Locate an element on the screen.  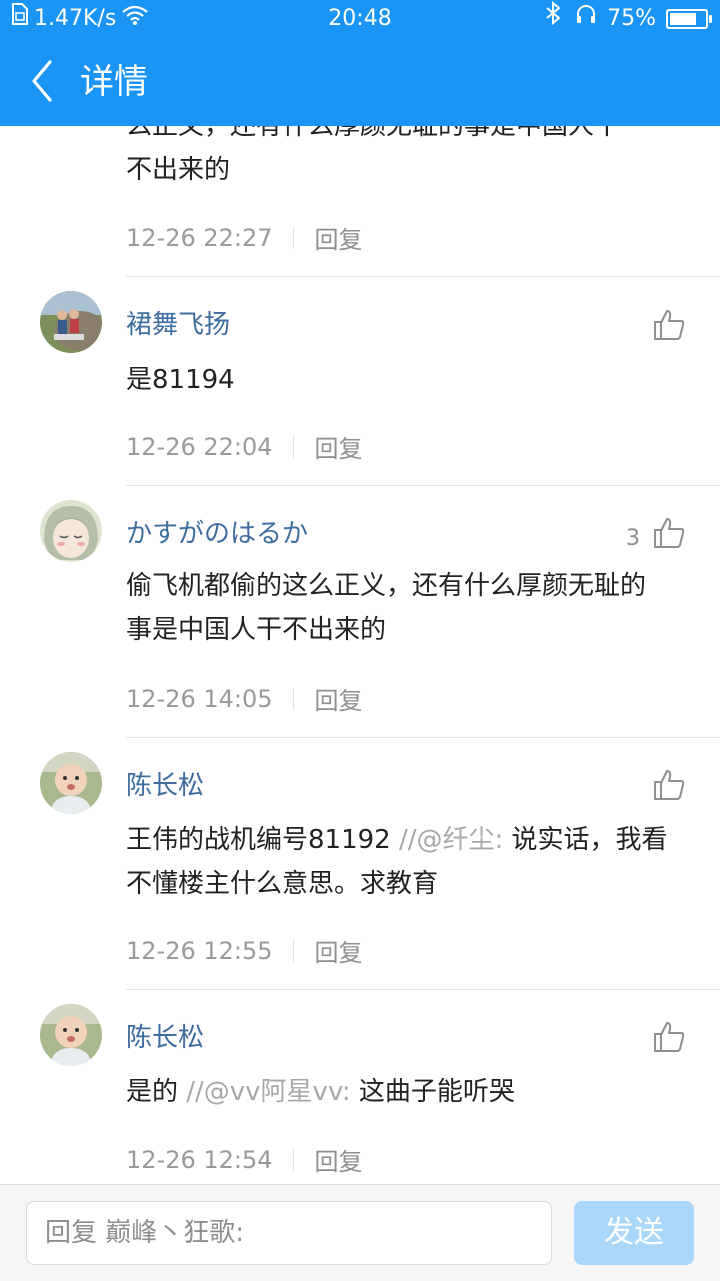
quote-author: //@纤尘: is located at coordinates (451, 840).